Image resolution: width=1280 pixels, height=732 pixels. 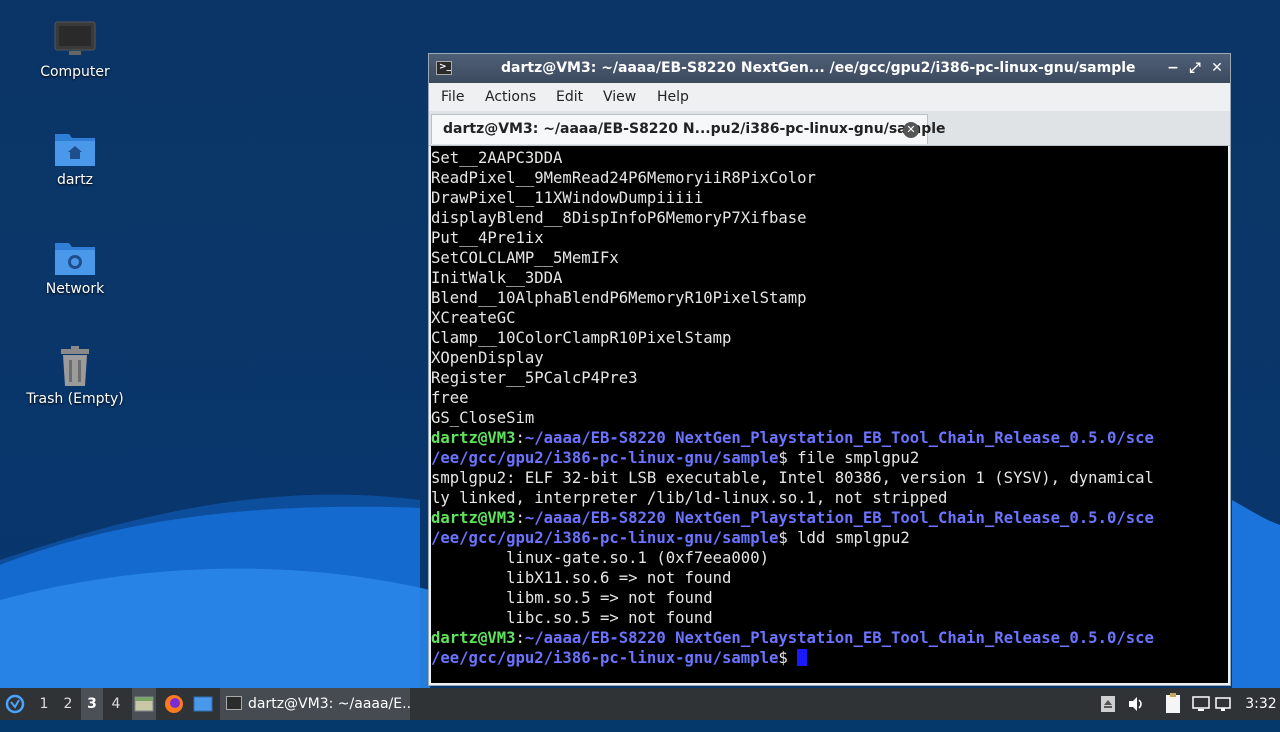 What do you see at coordinates (452, 97) in the screenshot?
I see `menu-file: File` at bounding box center [452, 97].